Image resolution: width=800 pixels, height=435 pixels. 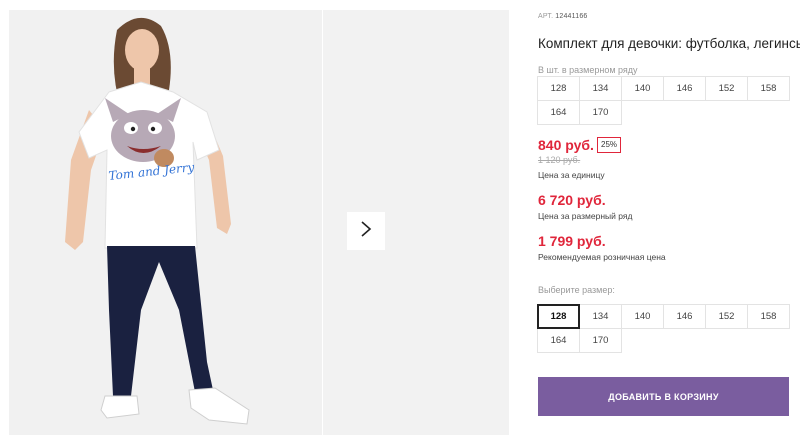 What do you see at coordinates (600, 88) in the screenshot?
I see `pack-size-cell: 134` at bounding box center [600, 88].